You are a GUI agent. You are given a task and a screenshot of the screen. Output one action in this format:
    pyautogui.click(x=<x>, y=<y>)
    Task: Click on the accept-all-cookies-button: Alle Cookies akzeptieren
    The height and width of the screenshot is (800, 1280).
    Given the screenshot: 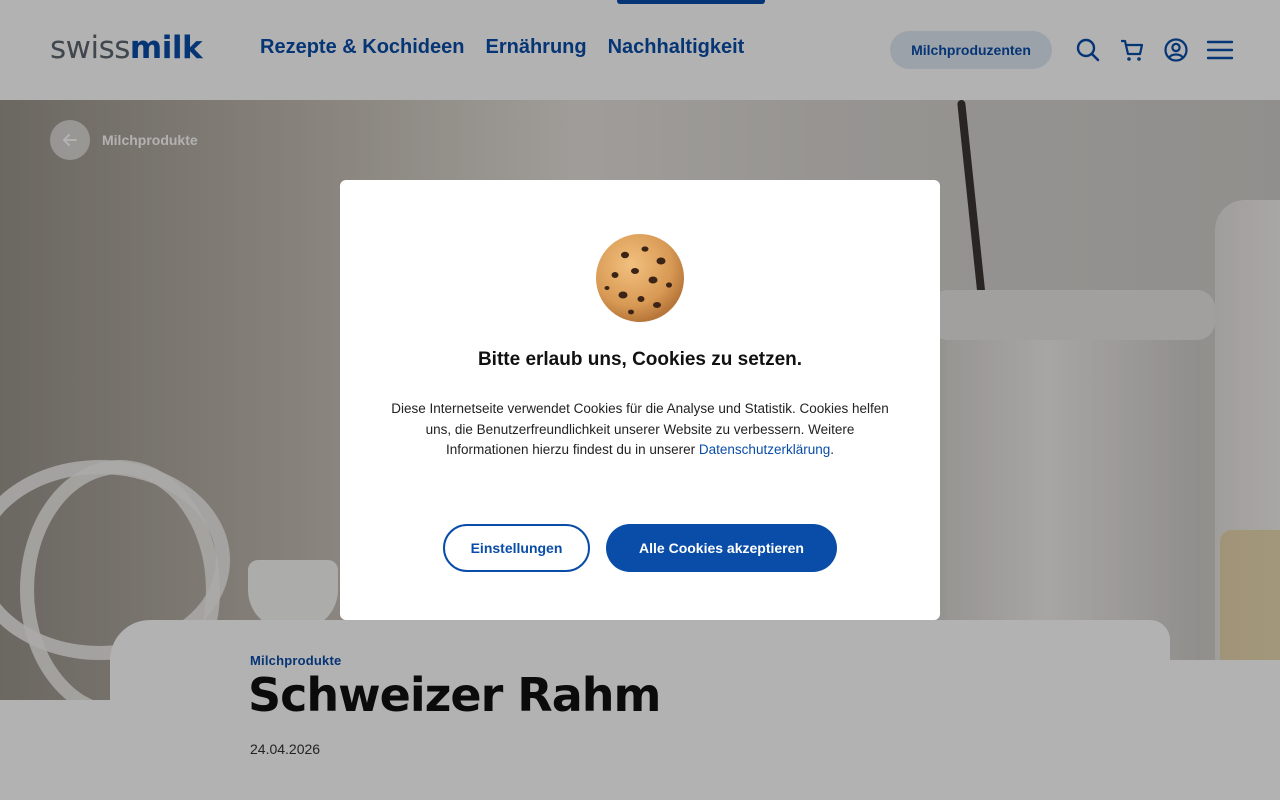 What is the action you would take?
    pyautogui.click(x=721, y=548)
    